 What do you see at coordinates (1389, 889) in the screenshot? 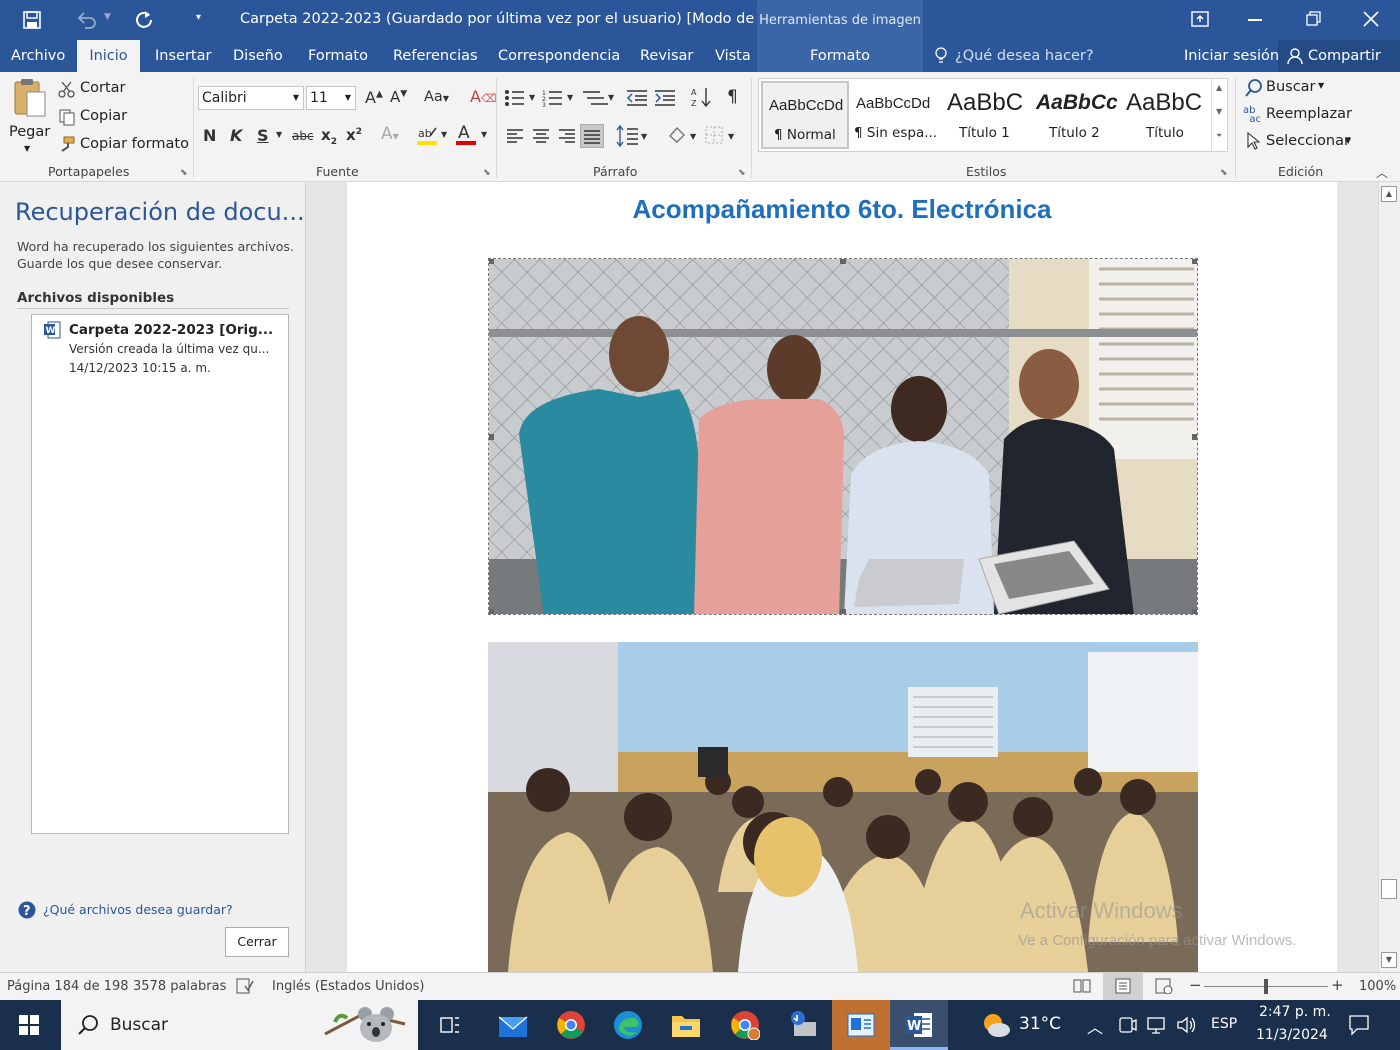
I see `scroll-thumb` at bounding box center [1389, 889].